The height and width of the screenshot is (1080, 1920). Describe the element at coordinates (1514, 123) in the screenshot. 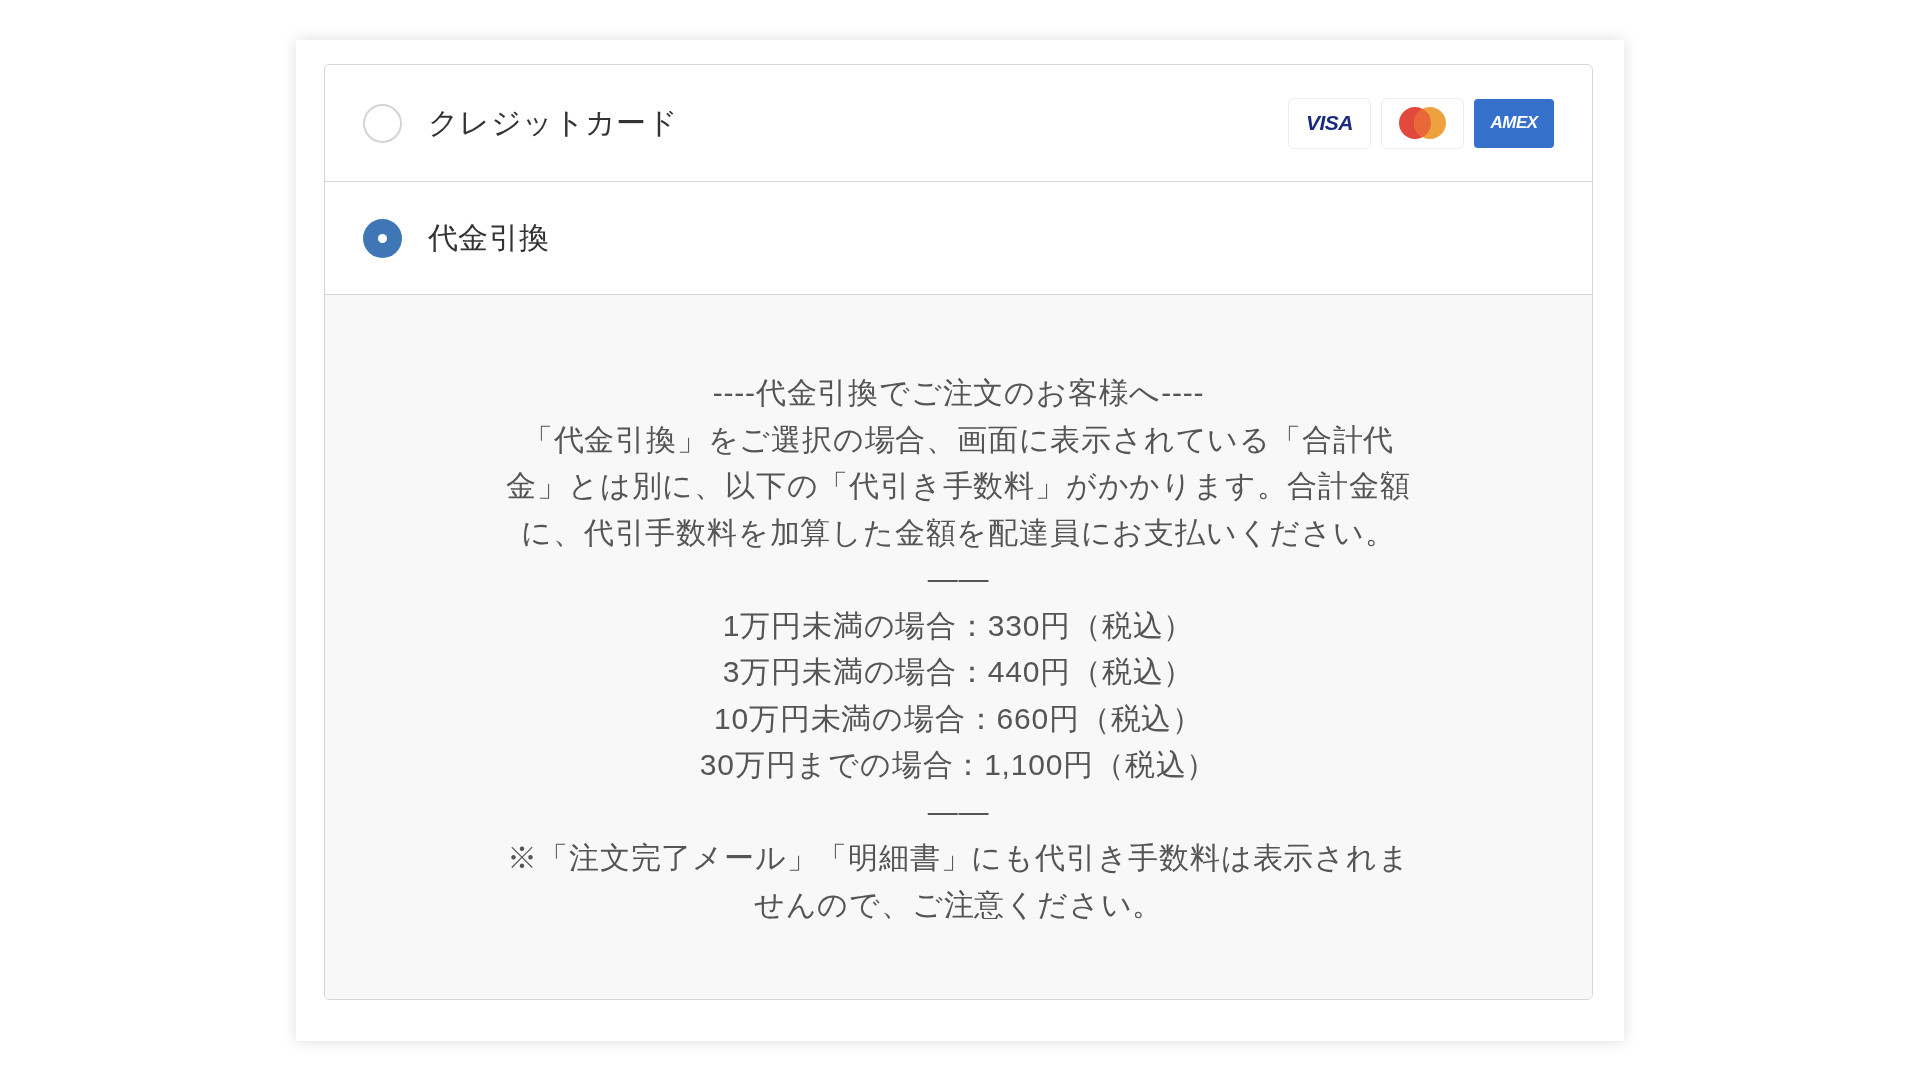

I see `amex-logo: AMEX` at that location.